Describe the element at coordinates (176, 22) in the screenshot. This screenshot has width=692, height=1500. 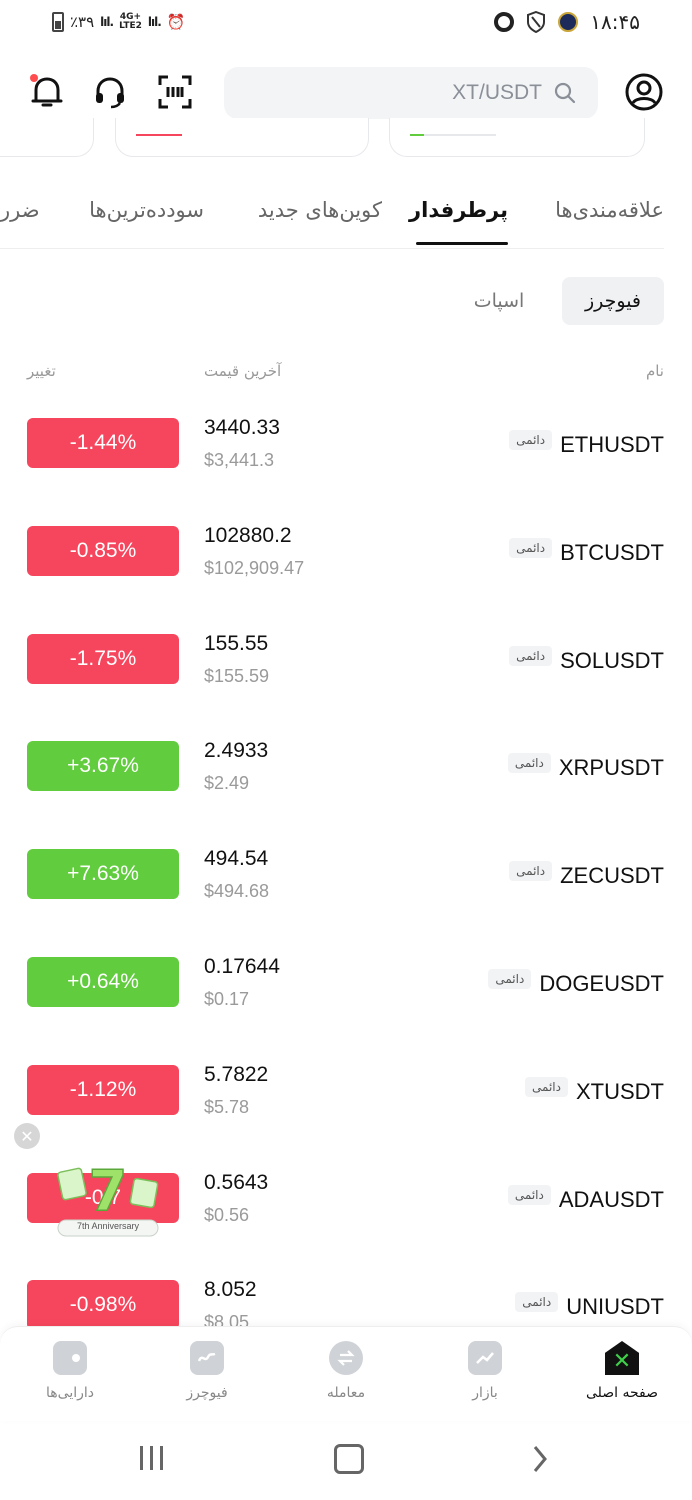
I see `alarm-icon: ⏰` at that location.